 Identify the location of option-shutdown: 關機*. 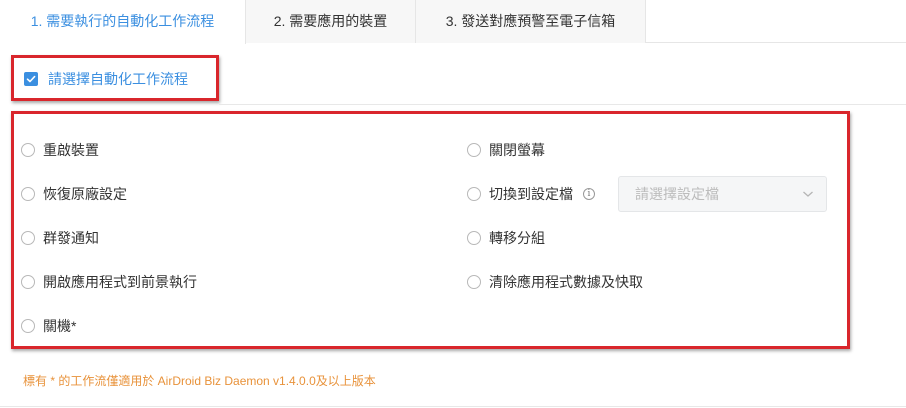
(48, 326).